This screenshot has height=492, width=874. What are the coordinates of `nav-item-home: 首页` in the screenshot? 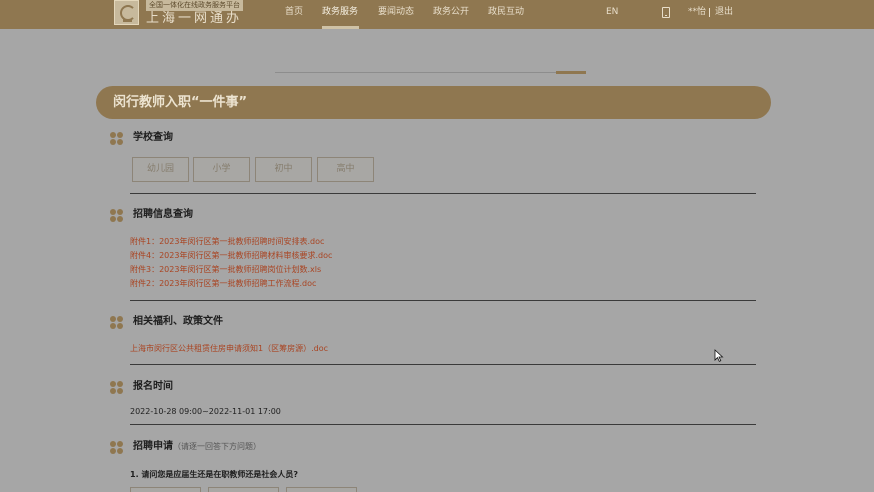 It's located at (294, 14).